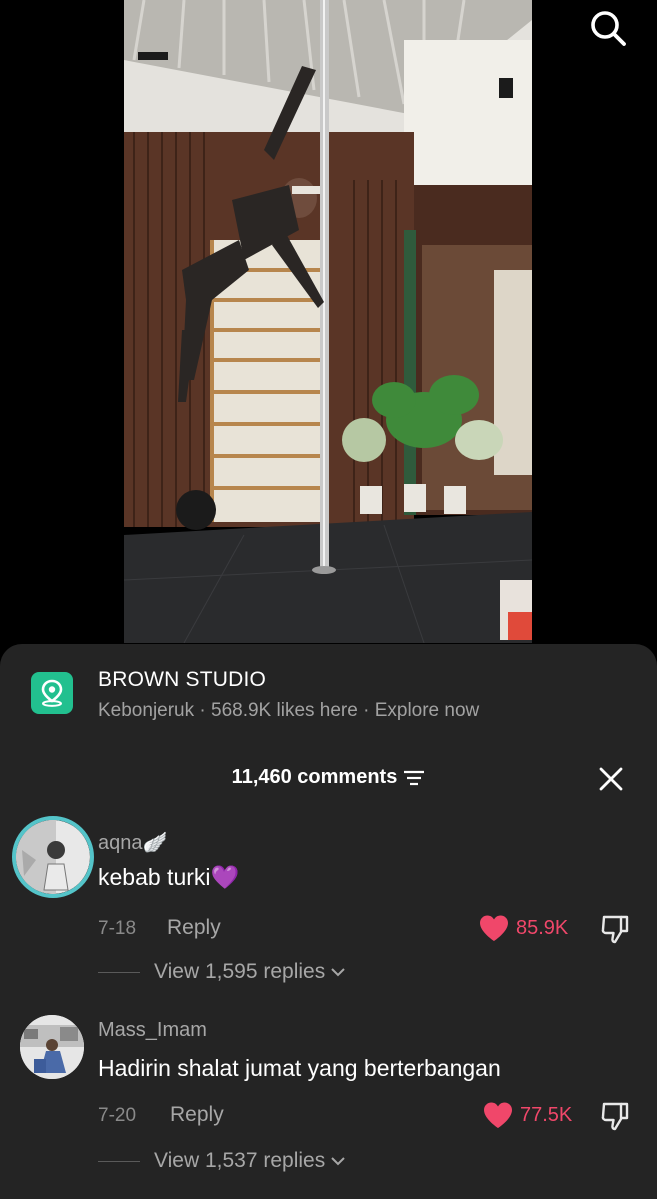 The image size is (657, 1199). I want to click on close-button, so click(611, 779).